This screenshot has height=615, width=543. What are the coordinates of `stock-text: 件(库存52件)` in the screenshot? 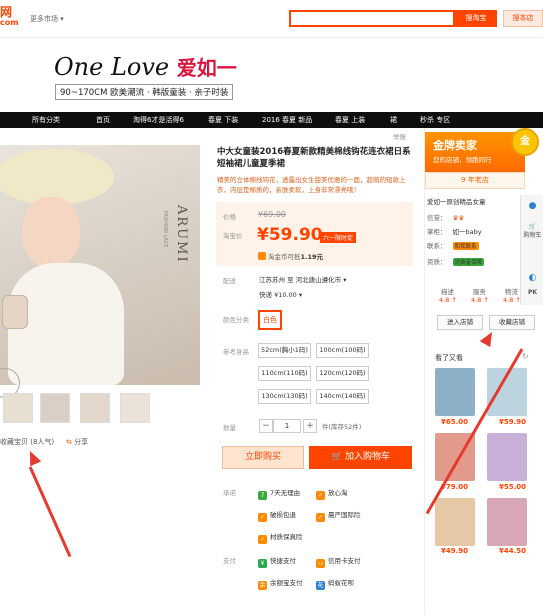 It's located at (342, 427).